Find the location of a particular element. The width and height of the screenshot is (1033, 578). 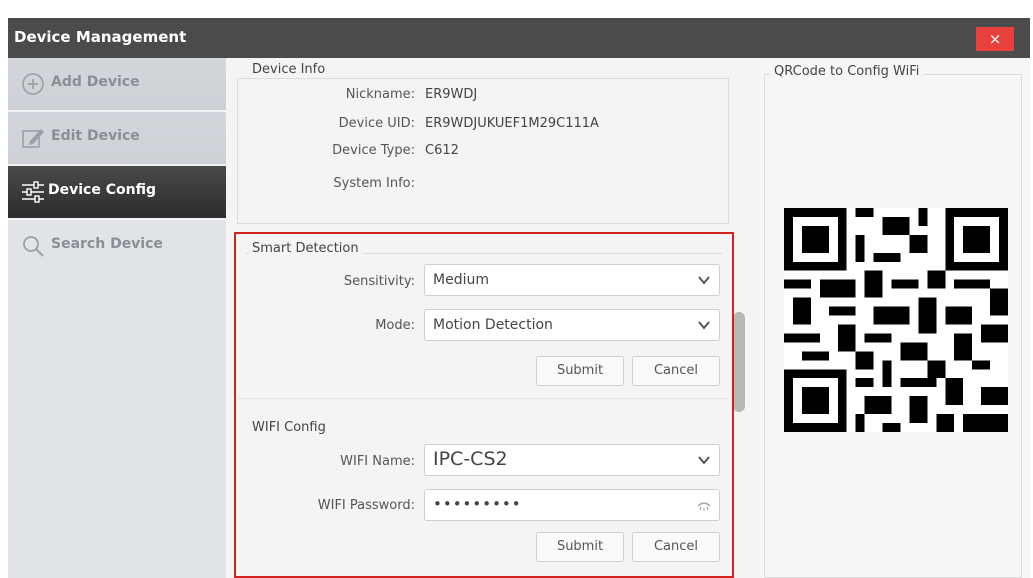

sidebar-item-label: Search Device is located at coordinates (107, 244).